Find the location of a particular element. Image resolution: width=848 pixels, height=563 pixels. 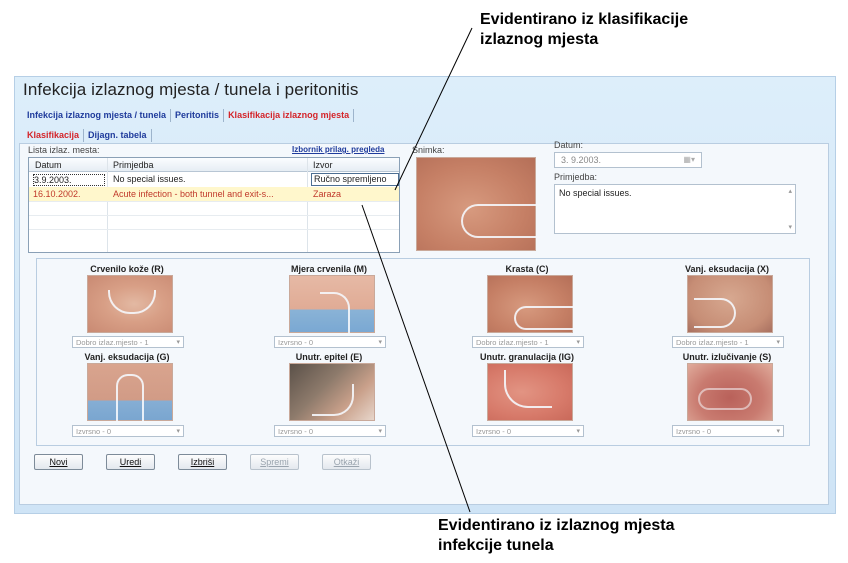

category-title: Crvenilo kože (R) is located at coordinates (127, 269).